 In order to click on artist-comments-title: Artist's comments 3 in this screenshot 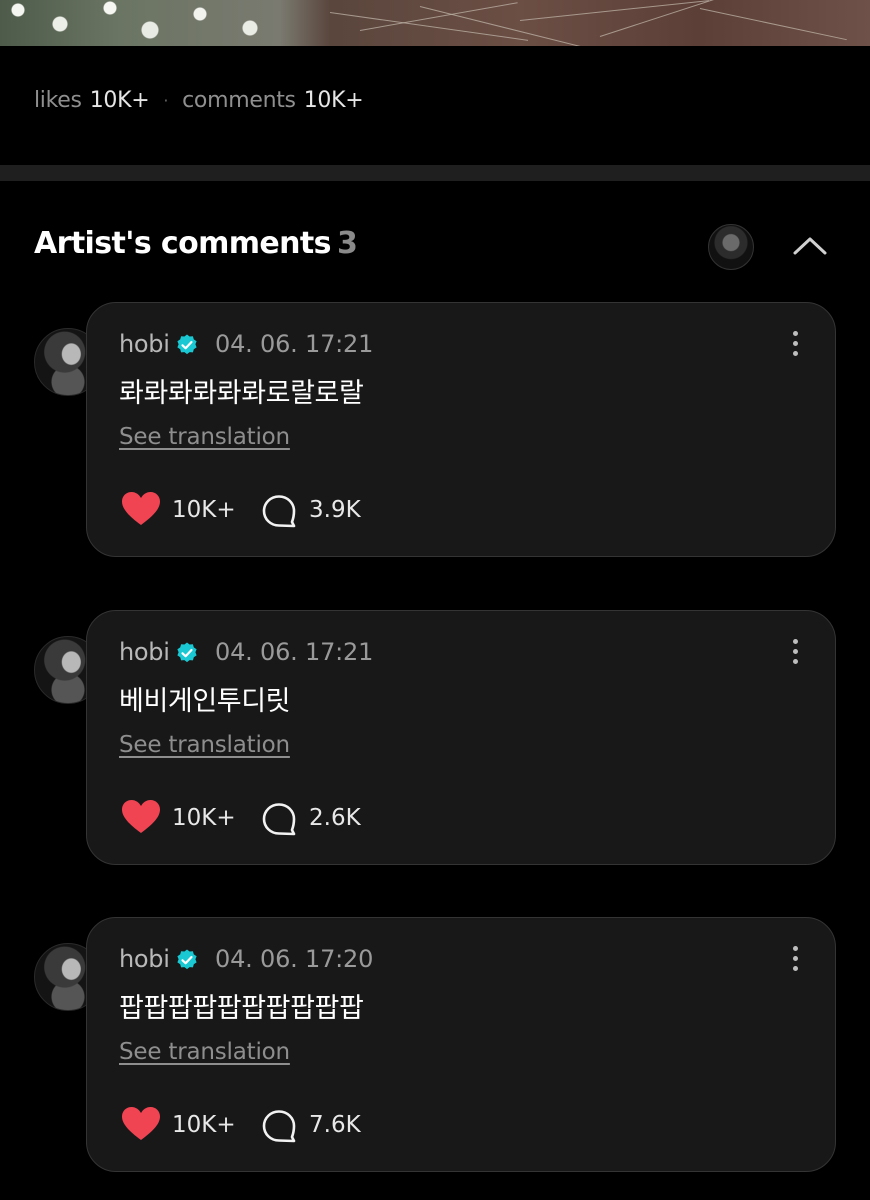, I will do `click(196, 243)`.